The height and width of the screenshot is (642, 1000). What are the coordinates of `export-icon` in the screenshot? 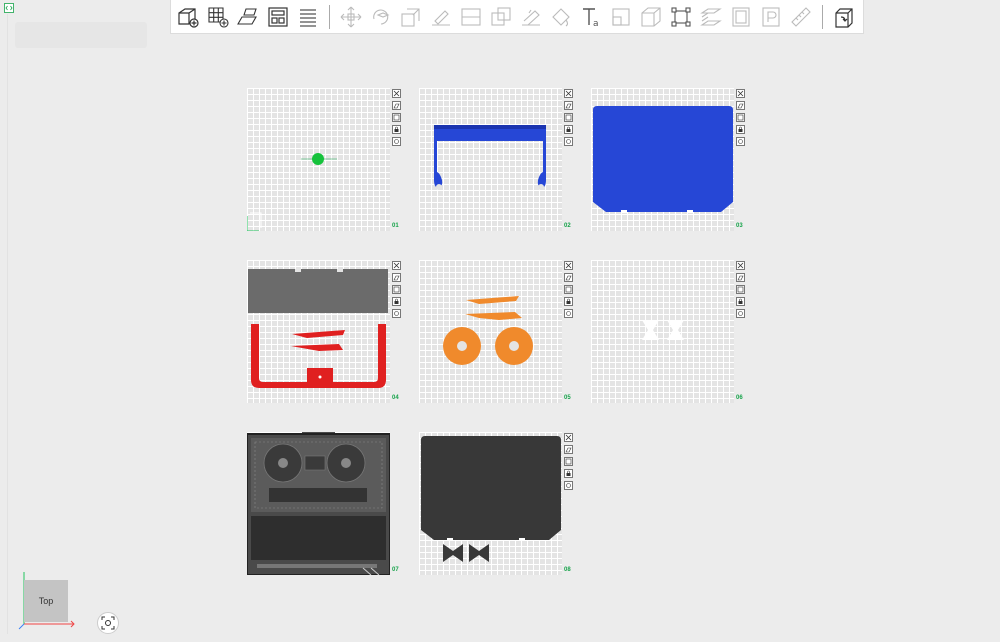 It's located at (844, 17).